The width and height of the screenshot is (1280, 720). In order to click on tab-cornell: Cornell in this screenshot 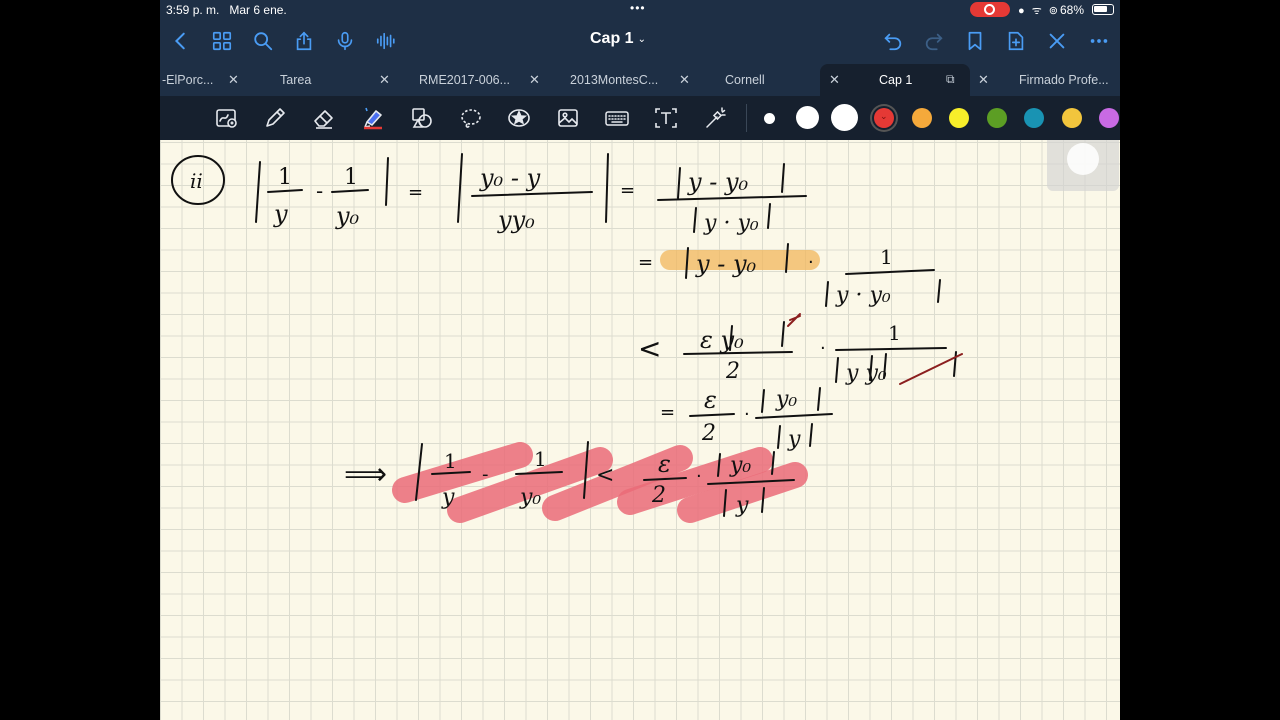, I will do `click(762, 80)`.